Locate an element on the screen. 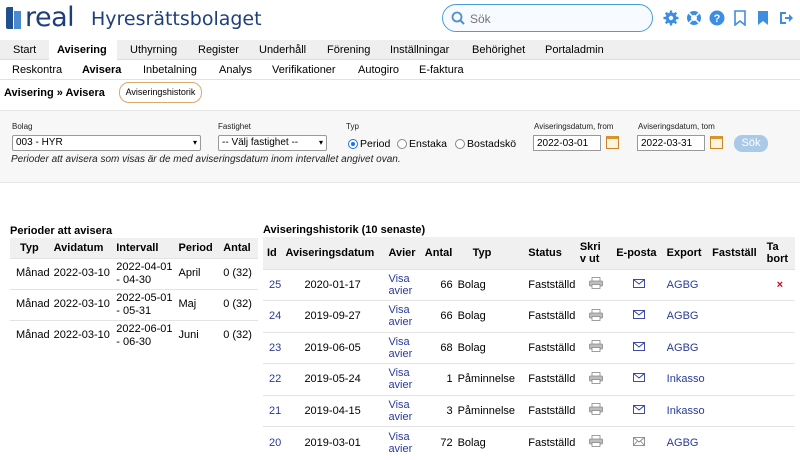 The width and height of the screenshot is (800, 460). cell-id: 22 is located at coordinates (273, 379).